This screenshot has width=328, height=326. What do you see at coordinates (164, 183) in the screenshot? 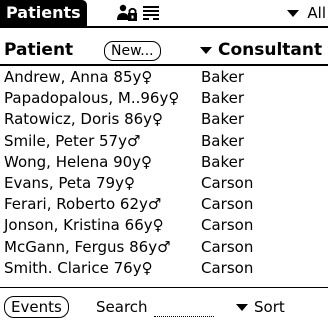
I see `list-item: Evans, Peta 79y♀ Carson` at bounding box center [164, 183].